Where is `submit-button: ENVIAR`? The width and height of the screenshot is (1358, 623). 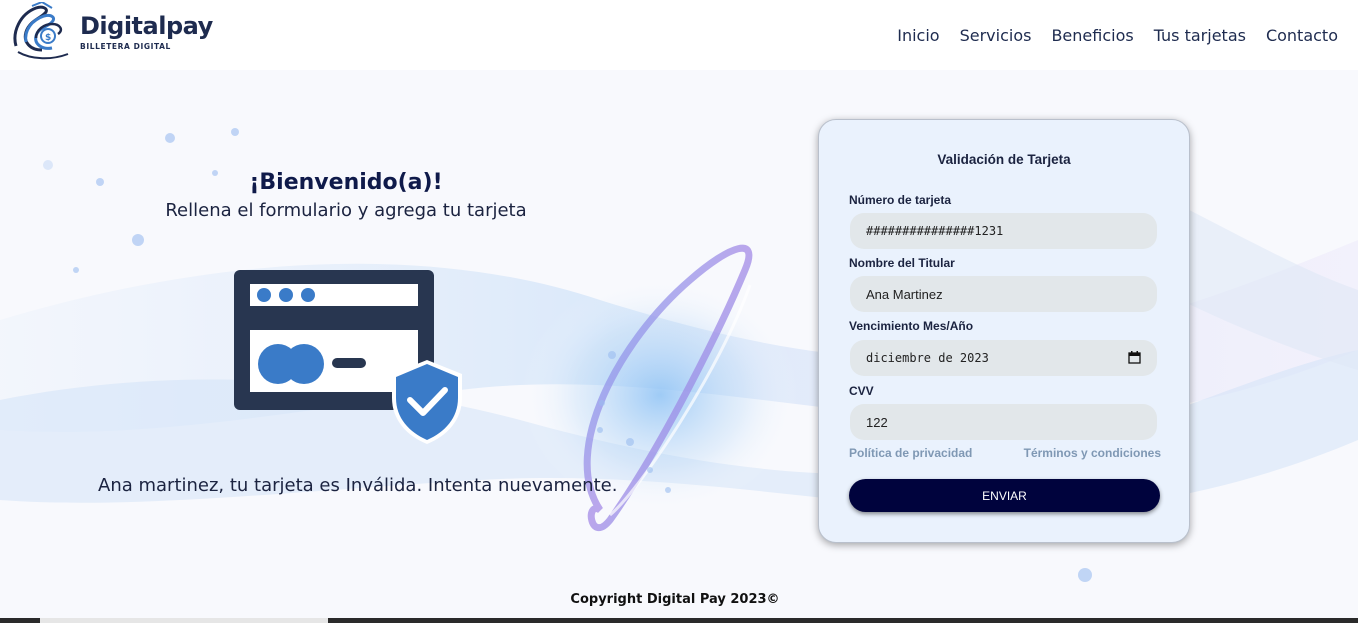
submit-button: ENVIAR is located at coordinates (1004, 495).